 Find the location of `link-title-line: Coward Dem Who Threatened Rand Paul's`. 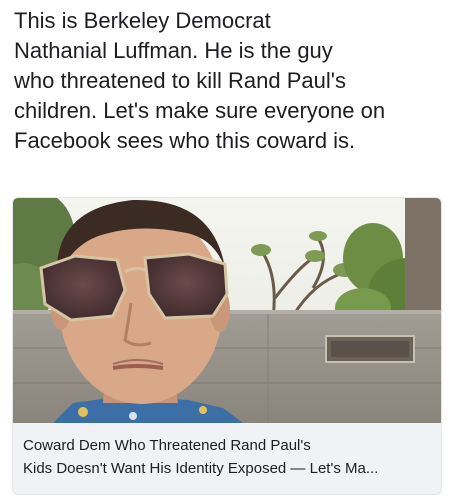

link-title-line: Coward Dem Who Threatened Rand Paul's is located at coordinates (167, 445).